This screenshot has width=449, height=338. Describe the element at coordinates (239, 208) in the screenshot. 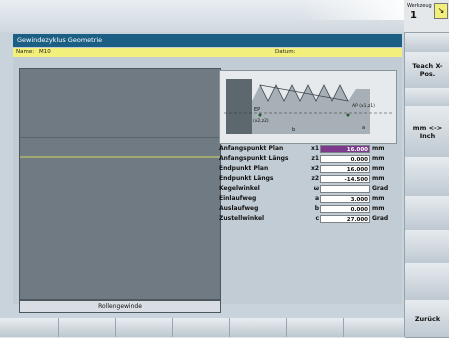

I see `param-label: Auslaufweg` at that location.